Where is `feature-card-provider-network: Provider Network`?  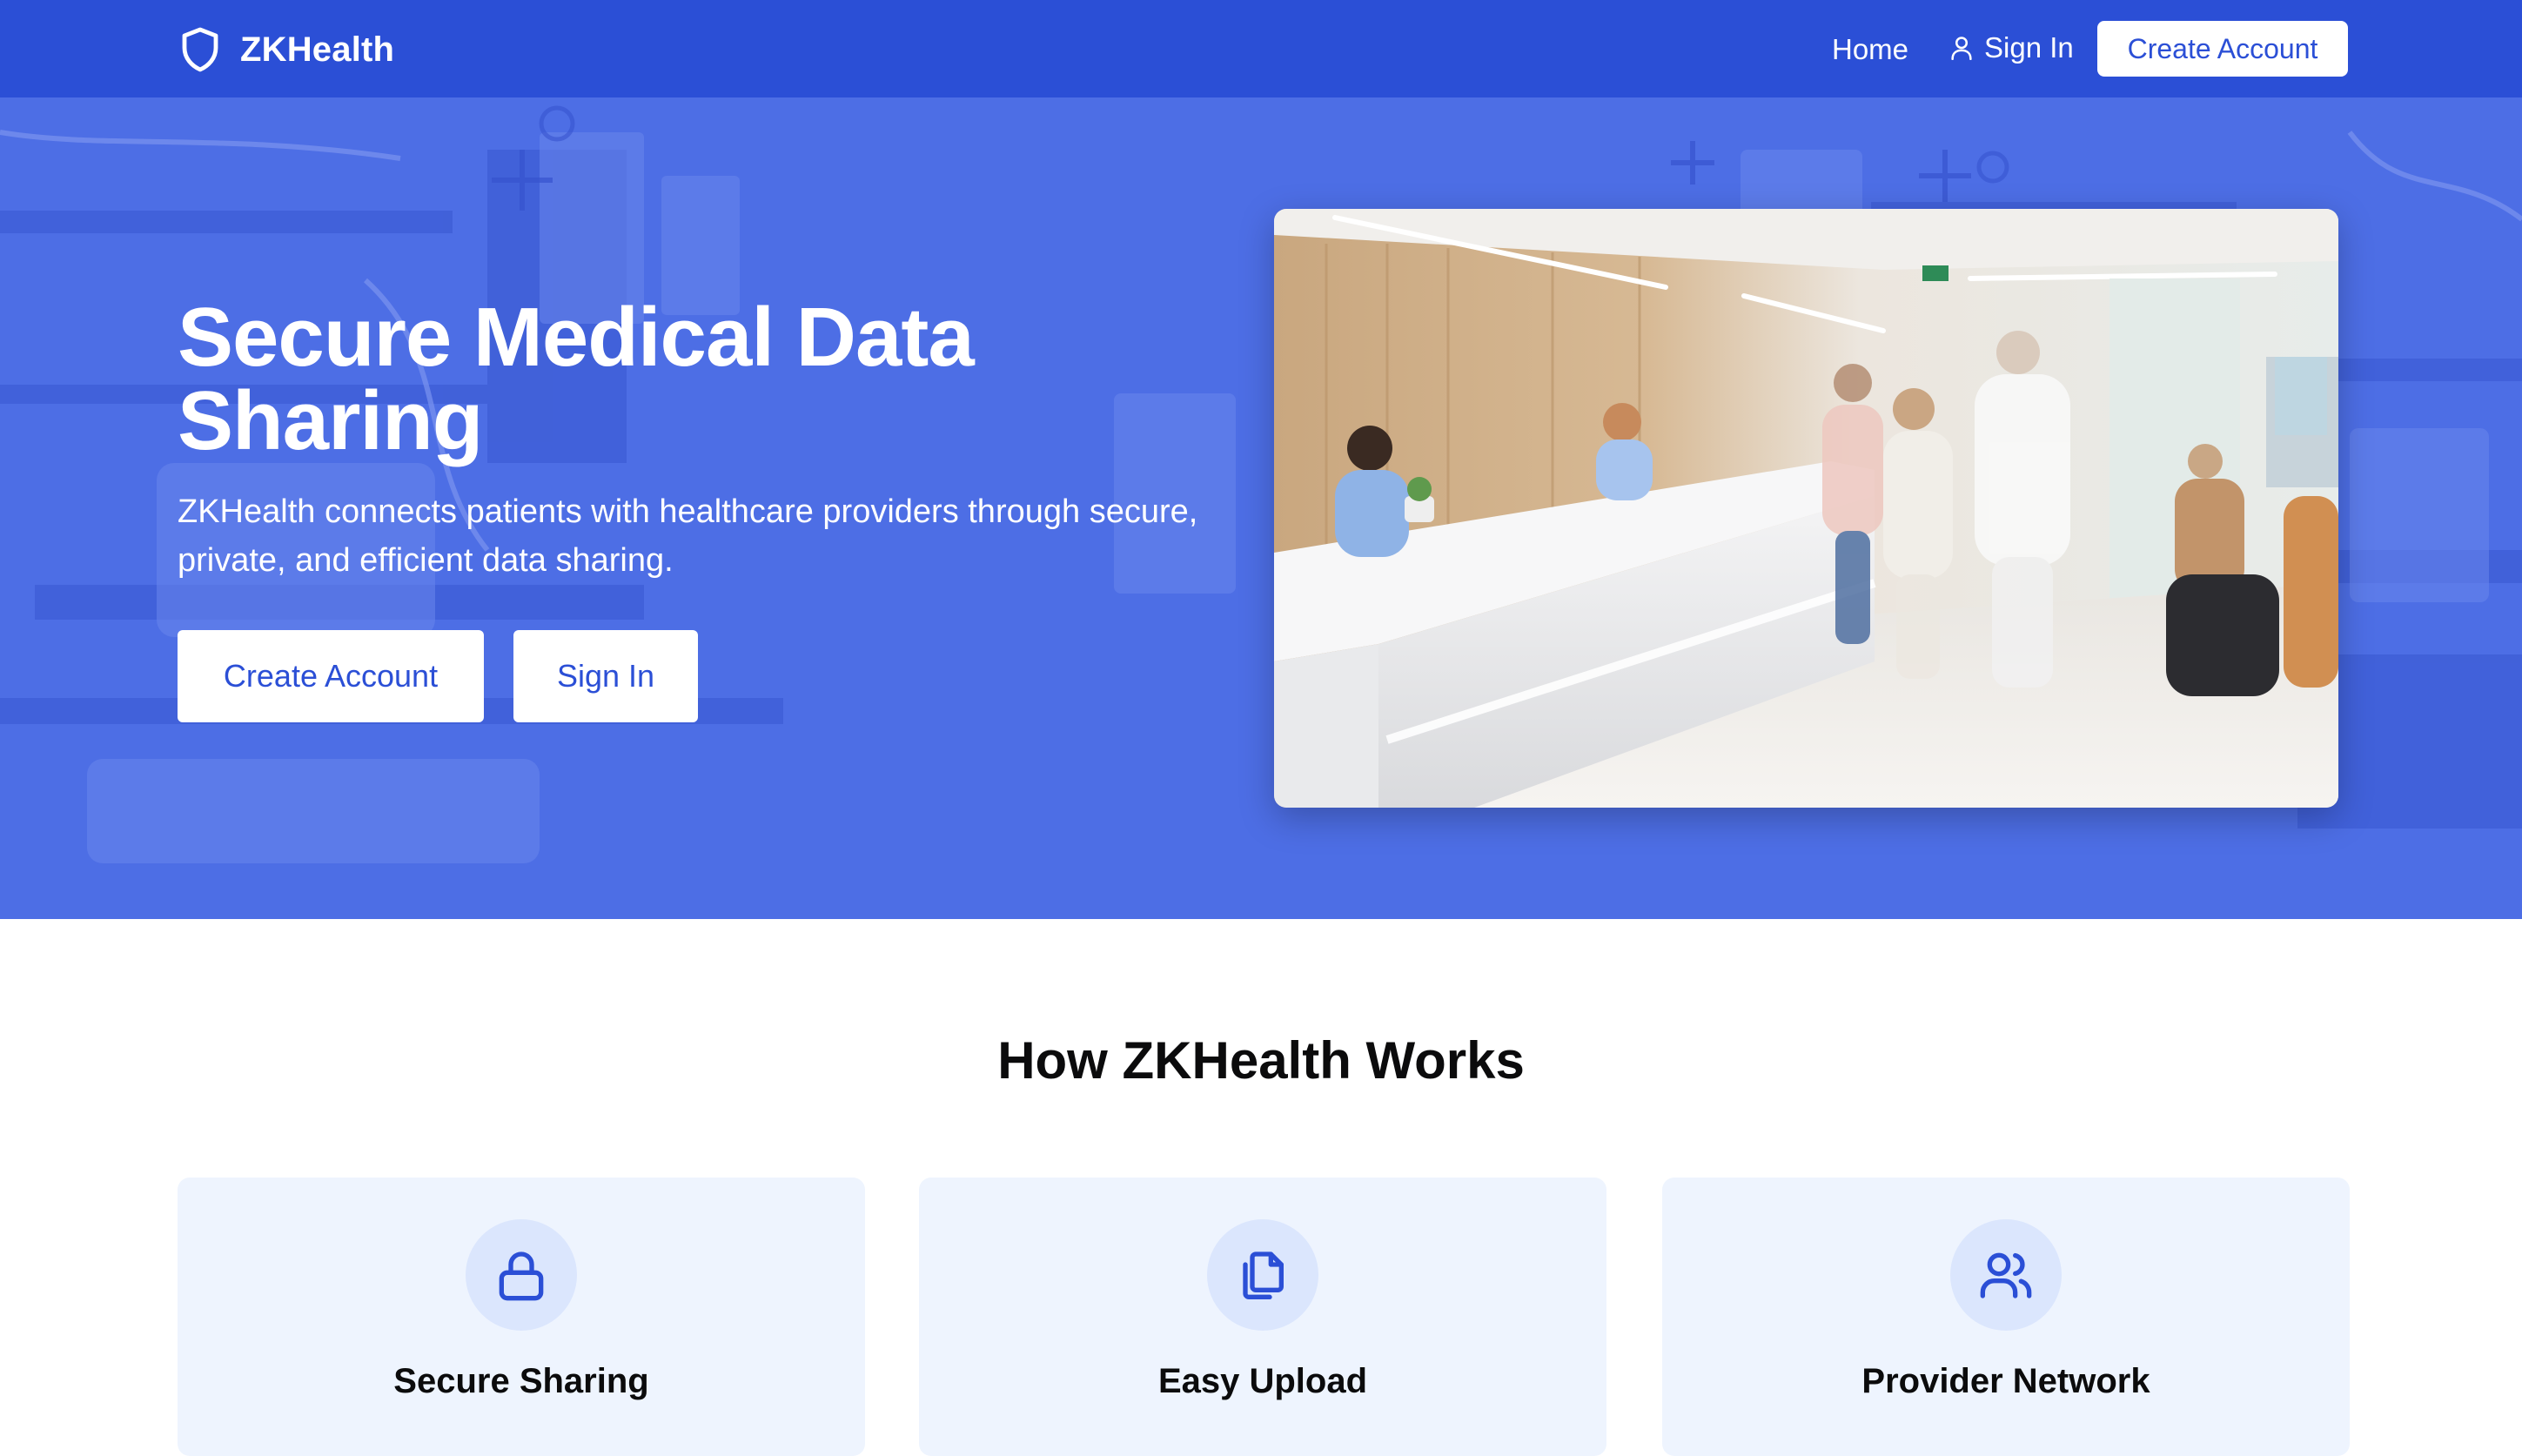
feature-card-provider-network: Provider Network is located at coordinates (2006, 1317).